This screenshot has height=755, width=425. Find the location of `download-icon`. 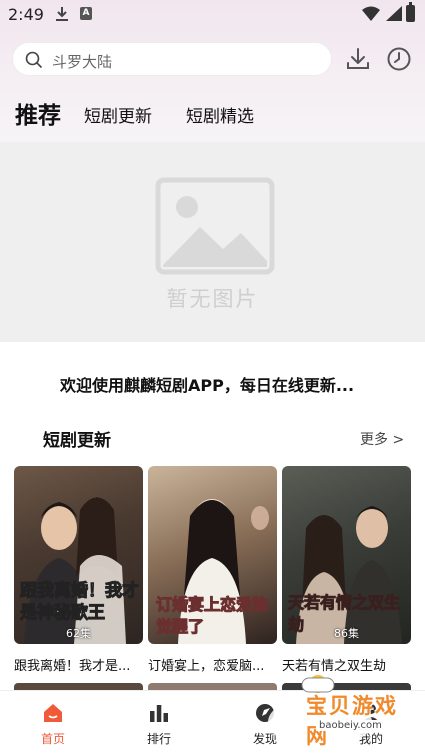

download-icon is located at coordinates (358, 59).